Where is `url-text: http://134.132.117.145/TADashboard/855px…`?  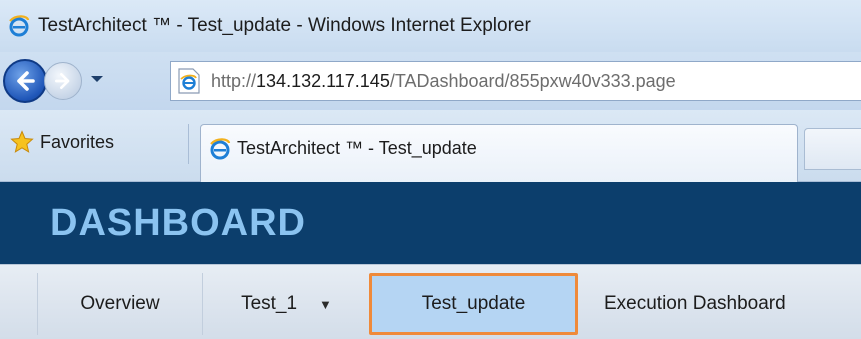
url-text: http://134.132.117.145/TADashboard/855px… is located at coordinates (443, 81).